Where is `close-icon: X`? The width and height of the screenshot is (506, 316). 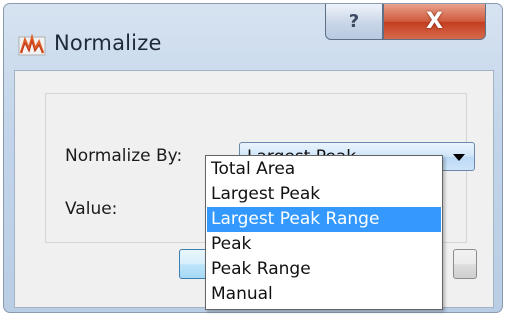 close-icon: X is located at coordinates (434, 21).